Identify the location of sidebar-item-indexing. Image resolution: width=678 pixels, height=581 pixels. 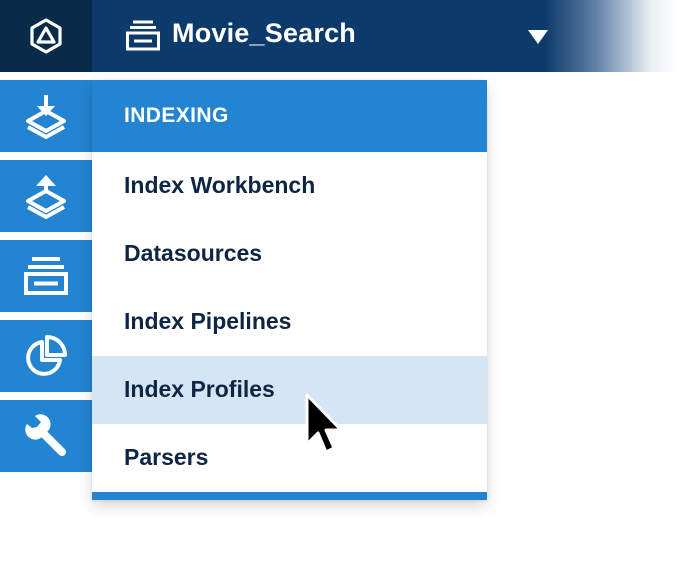
(46, 116).